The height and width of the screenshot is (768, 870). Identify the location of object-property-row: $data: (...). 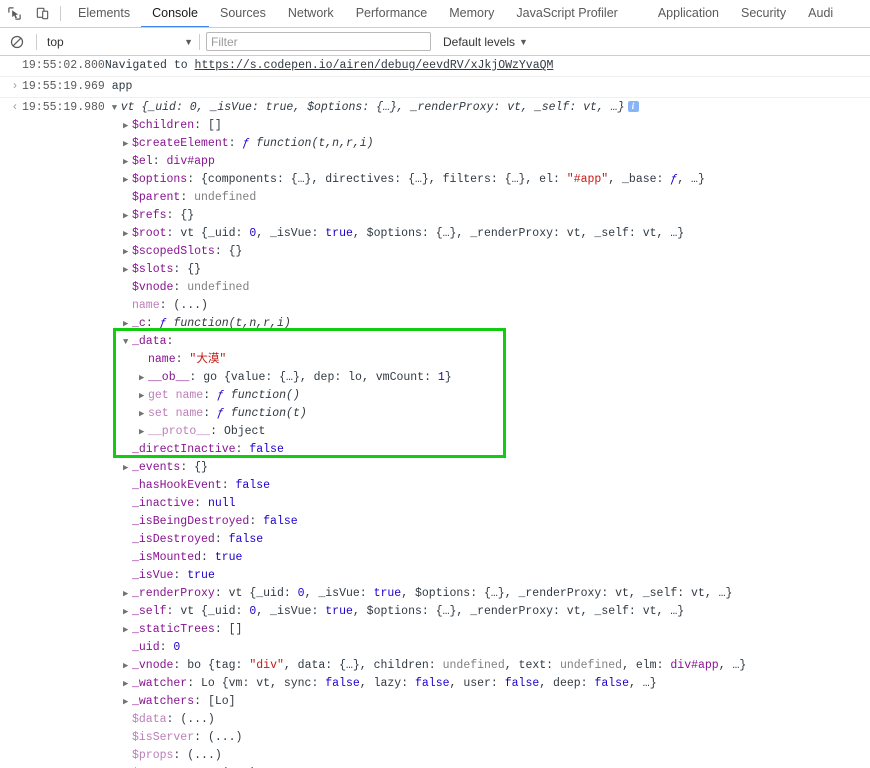
(435, 720).